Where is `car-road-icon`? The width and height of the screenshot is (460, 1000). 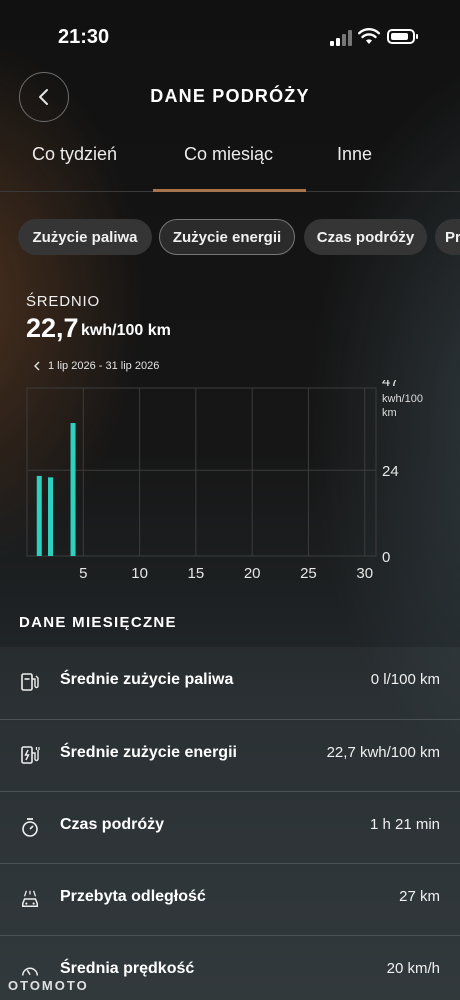
car-road-icon is located at coordinates (30, 898).